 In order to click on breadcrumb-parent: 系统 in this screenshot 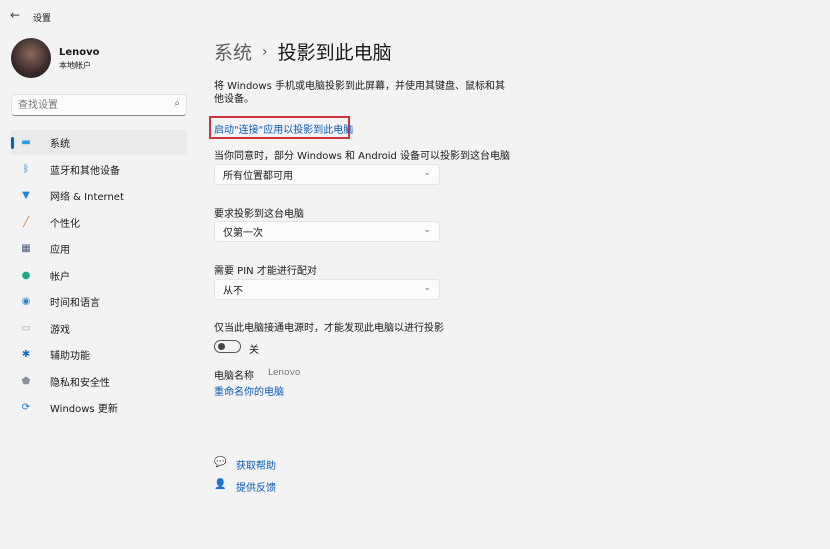, I will do `click(233, 51)`.